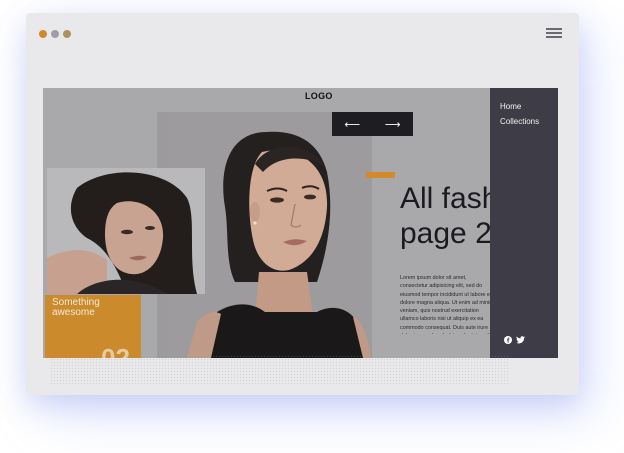 Image resolution: width=624 pixels, height=453 pixels. I want to click on headline-line-2: page 2, so click(446, 233).